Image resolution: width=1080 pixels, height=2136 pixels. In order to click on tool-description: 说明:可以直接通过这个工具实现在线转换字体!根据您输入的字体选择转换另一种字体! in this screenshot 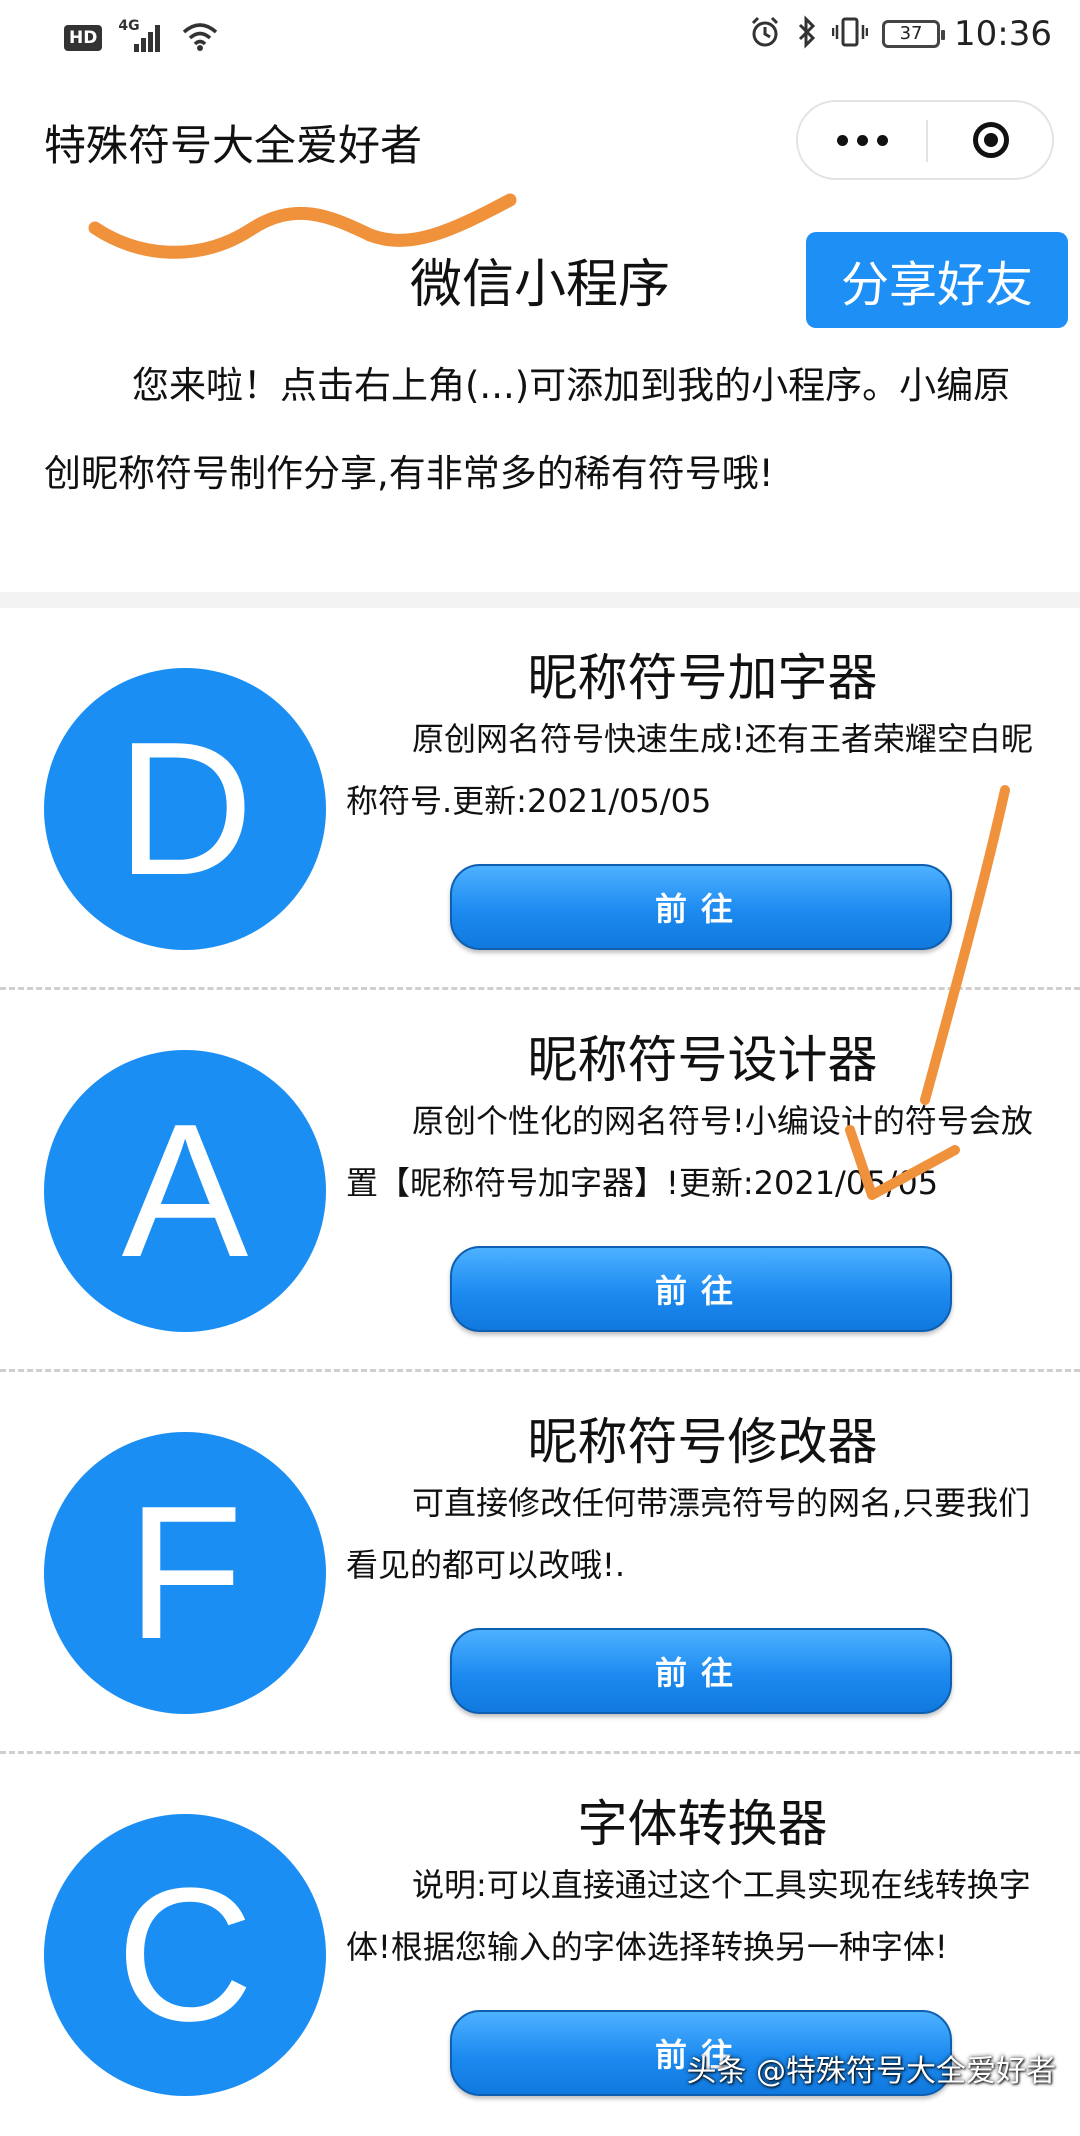, I will do `click(688, 1916)`.